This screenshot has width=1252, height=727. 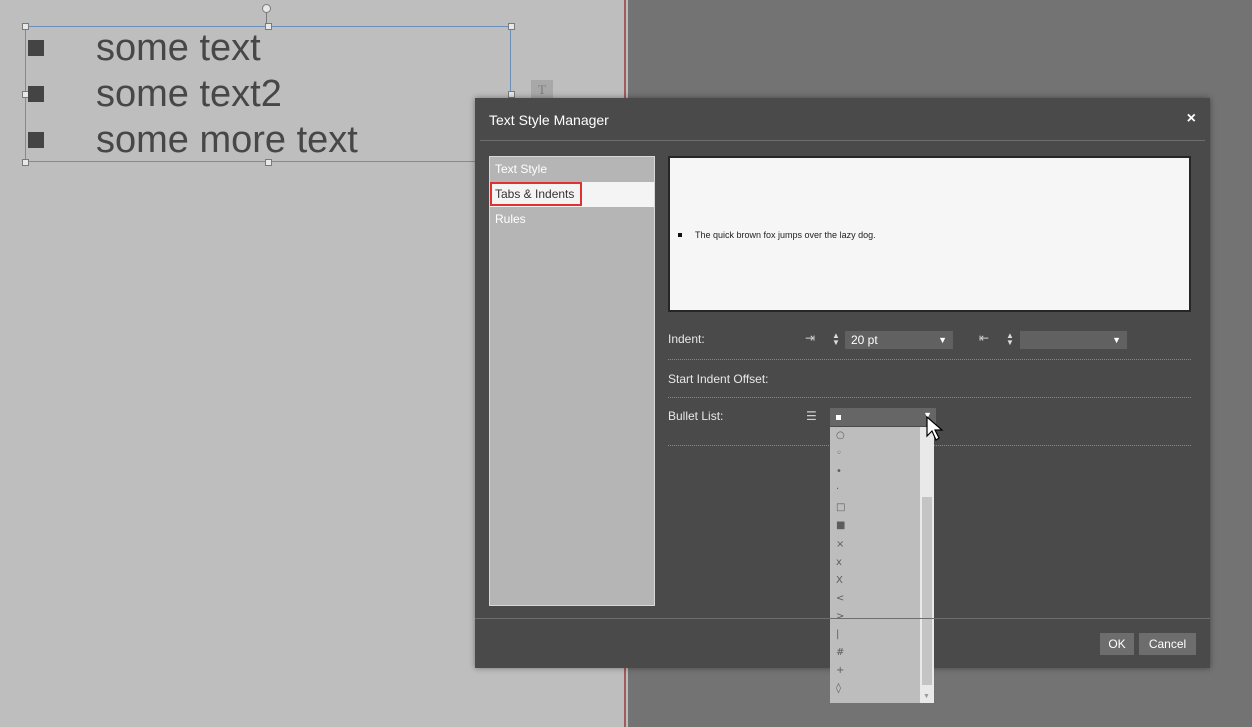 I want to click on nav-item-text-style: Text Style, so click(x=572, y=169).